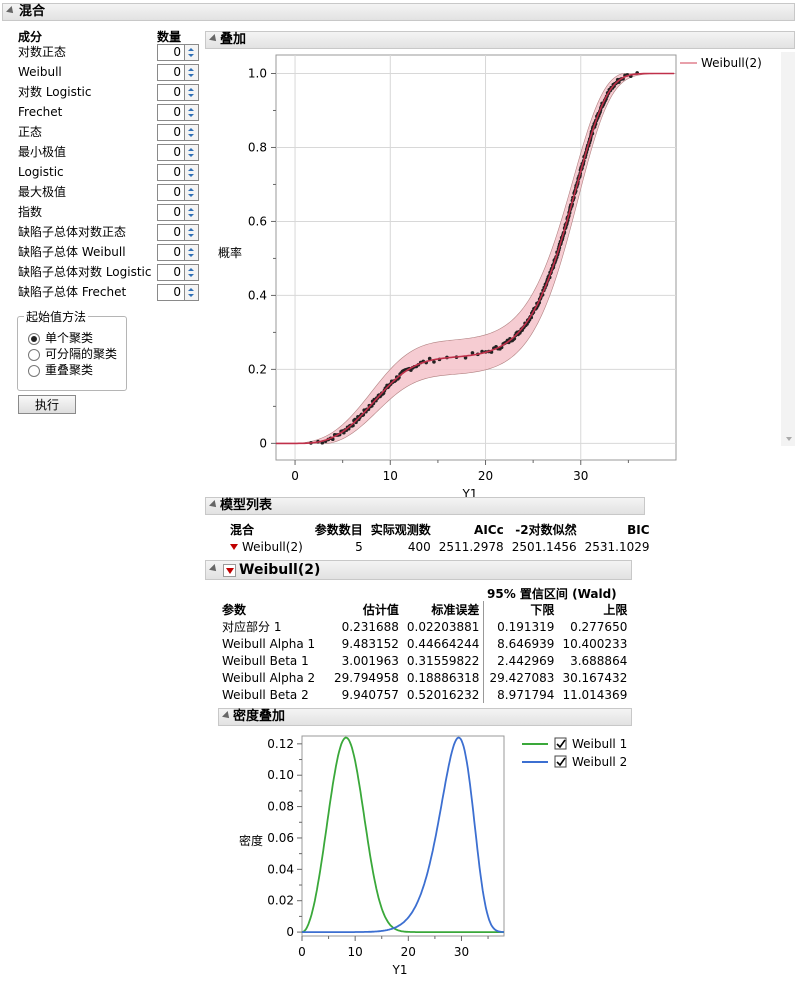 This screenshot has width=798, height=986. Describe the element at coordinates (500, 40) in the screenshot. I see `overlay-header: 叠加` at that location.